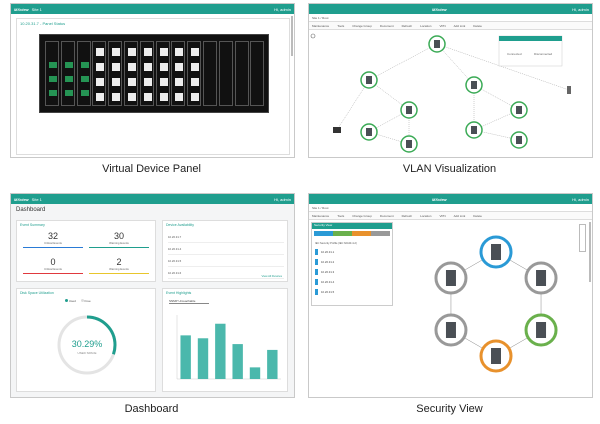 The image size is (600, 424). What do you see at coordinates (226, 237) in the screenshot?
I see `device-availability-row: 10.20.31.7` at bounding box center [226, 237].